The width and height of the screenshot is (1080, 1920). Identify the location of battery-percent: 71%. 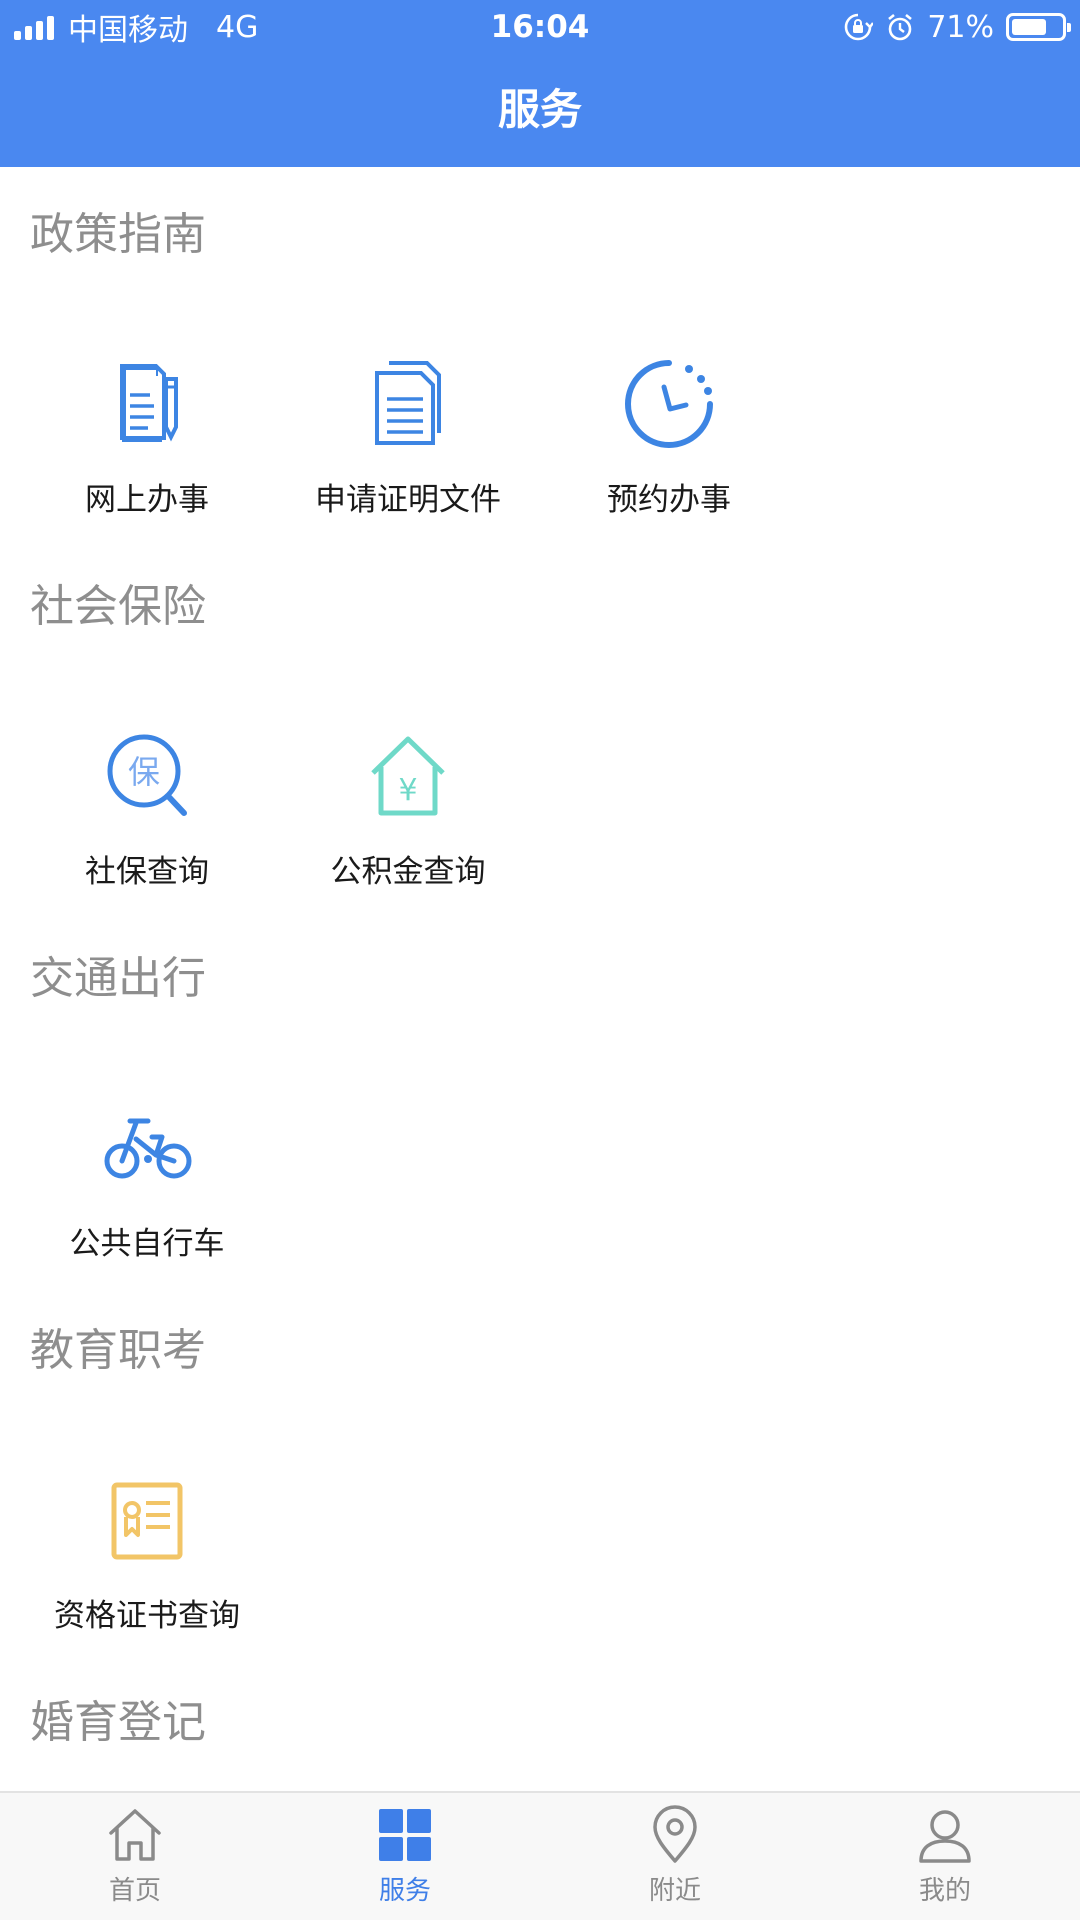
(960, 27).